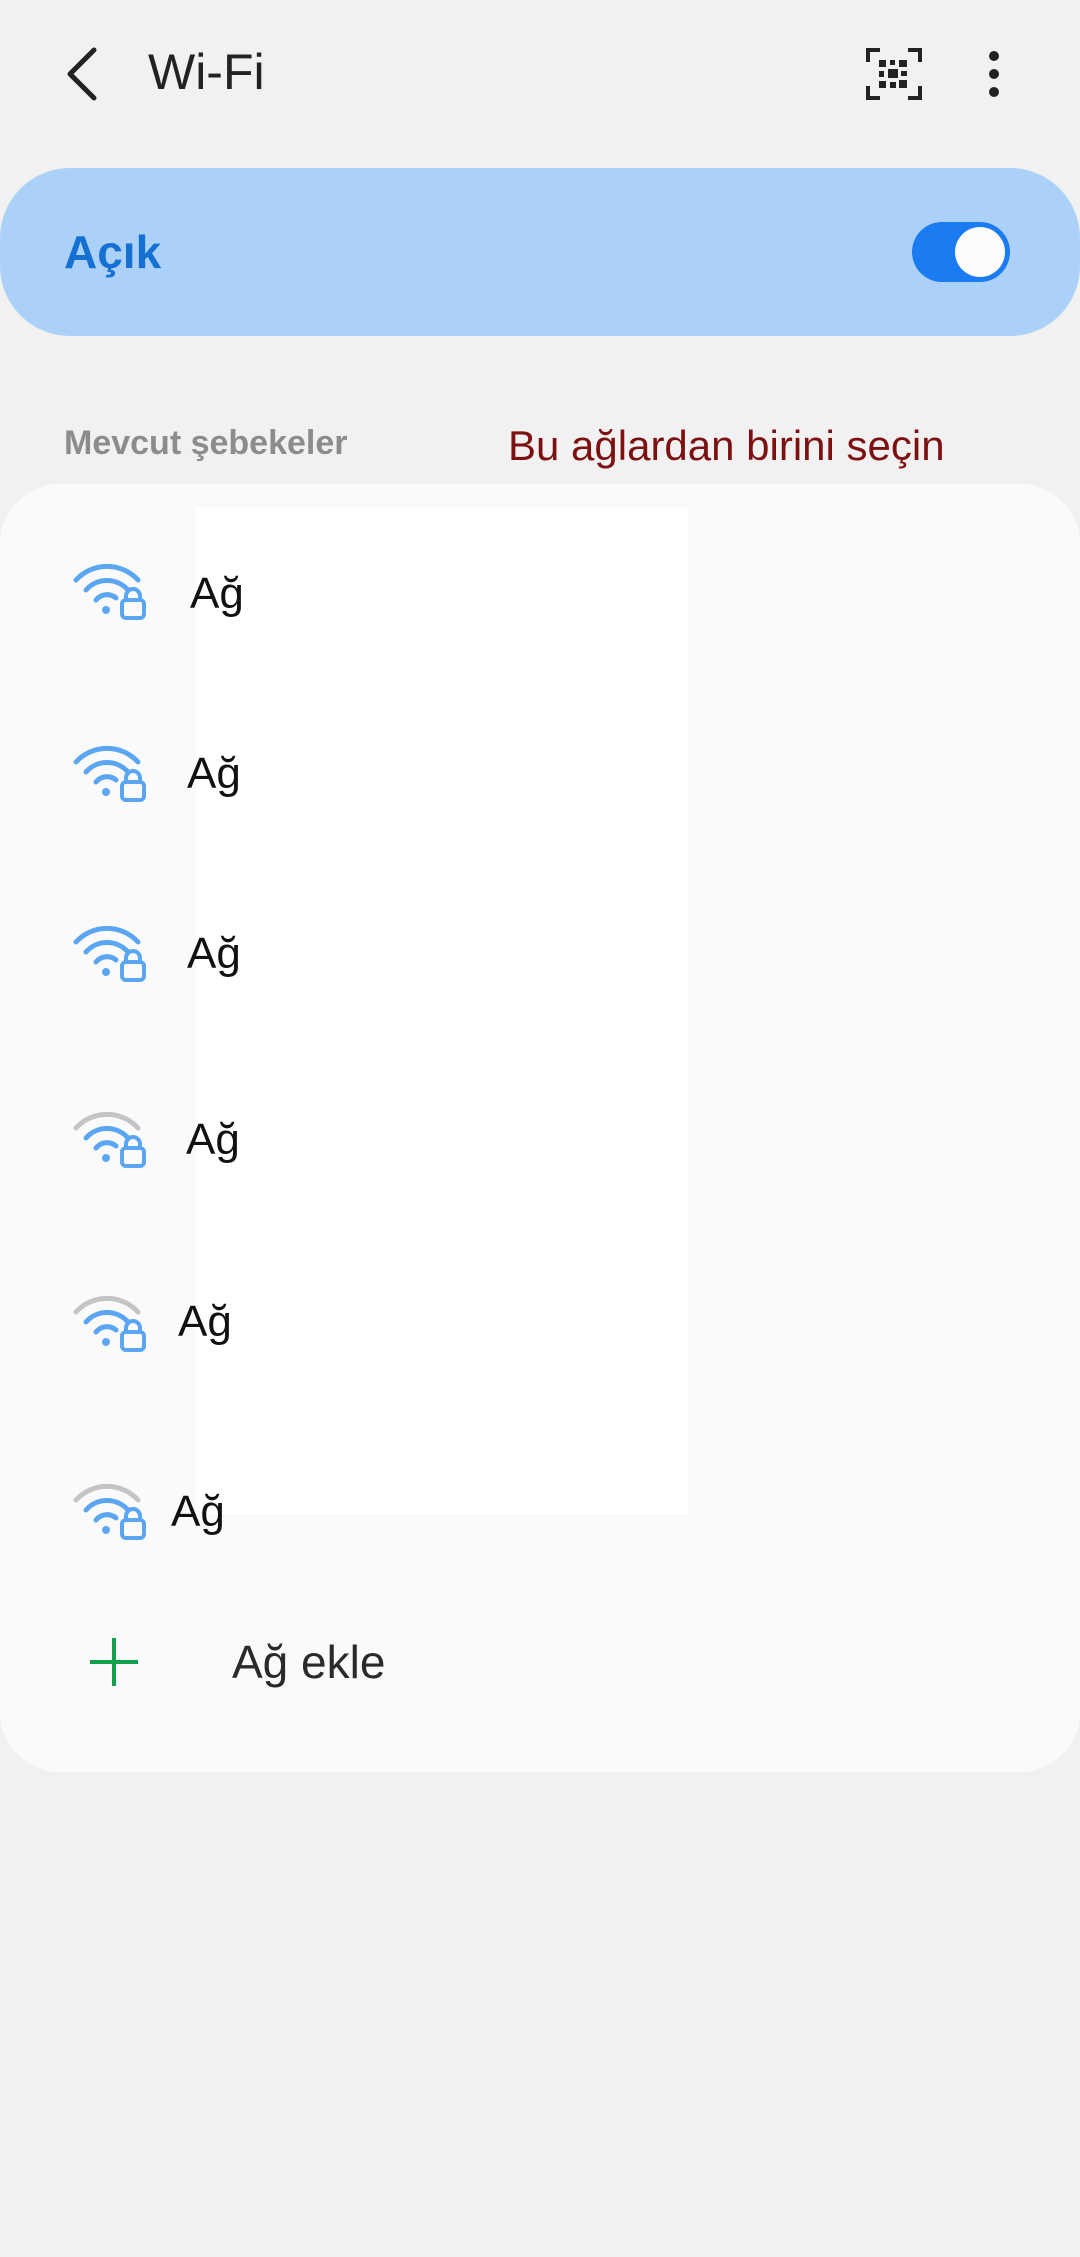 The image size is (1080, 2257). What do you see at coordinates (114, 1662) in the screenshot?
I see `plus-icon` at bounding box center [114, 1662].